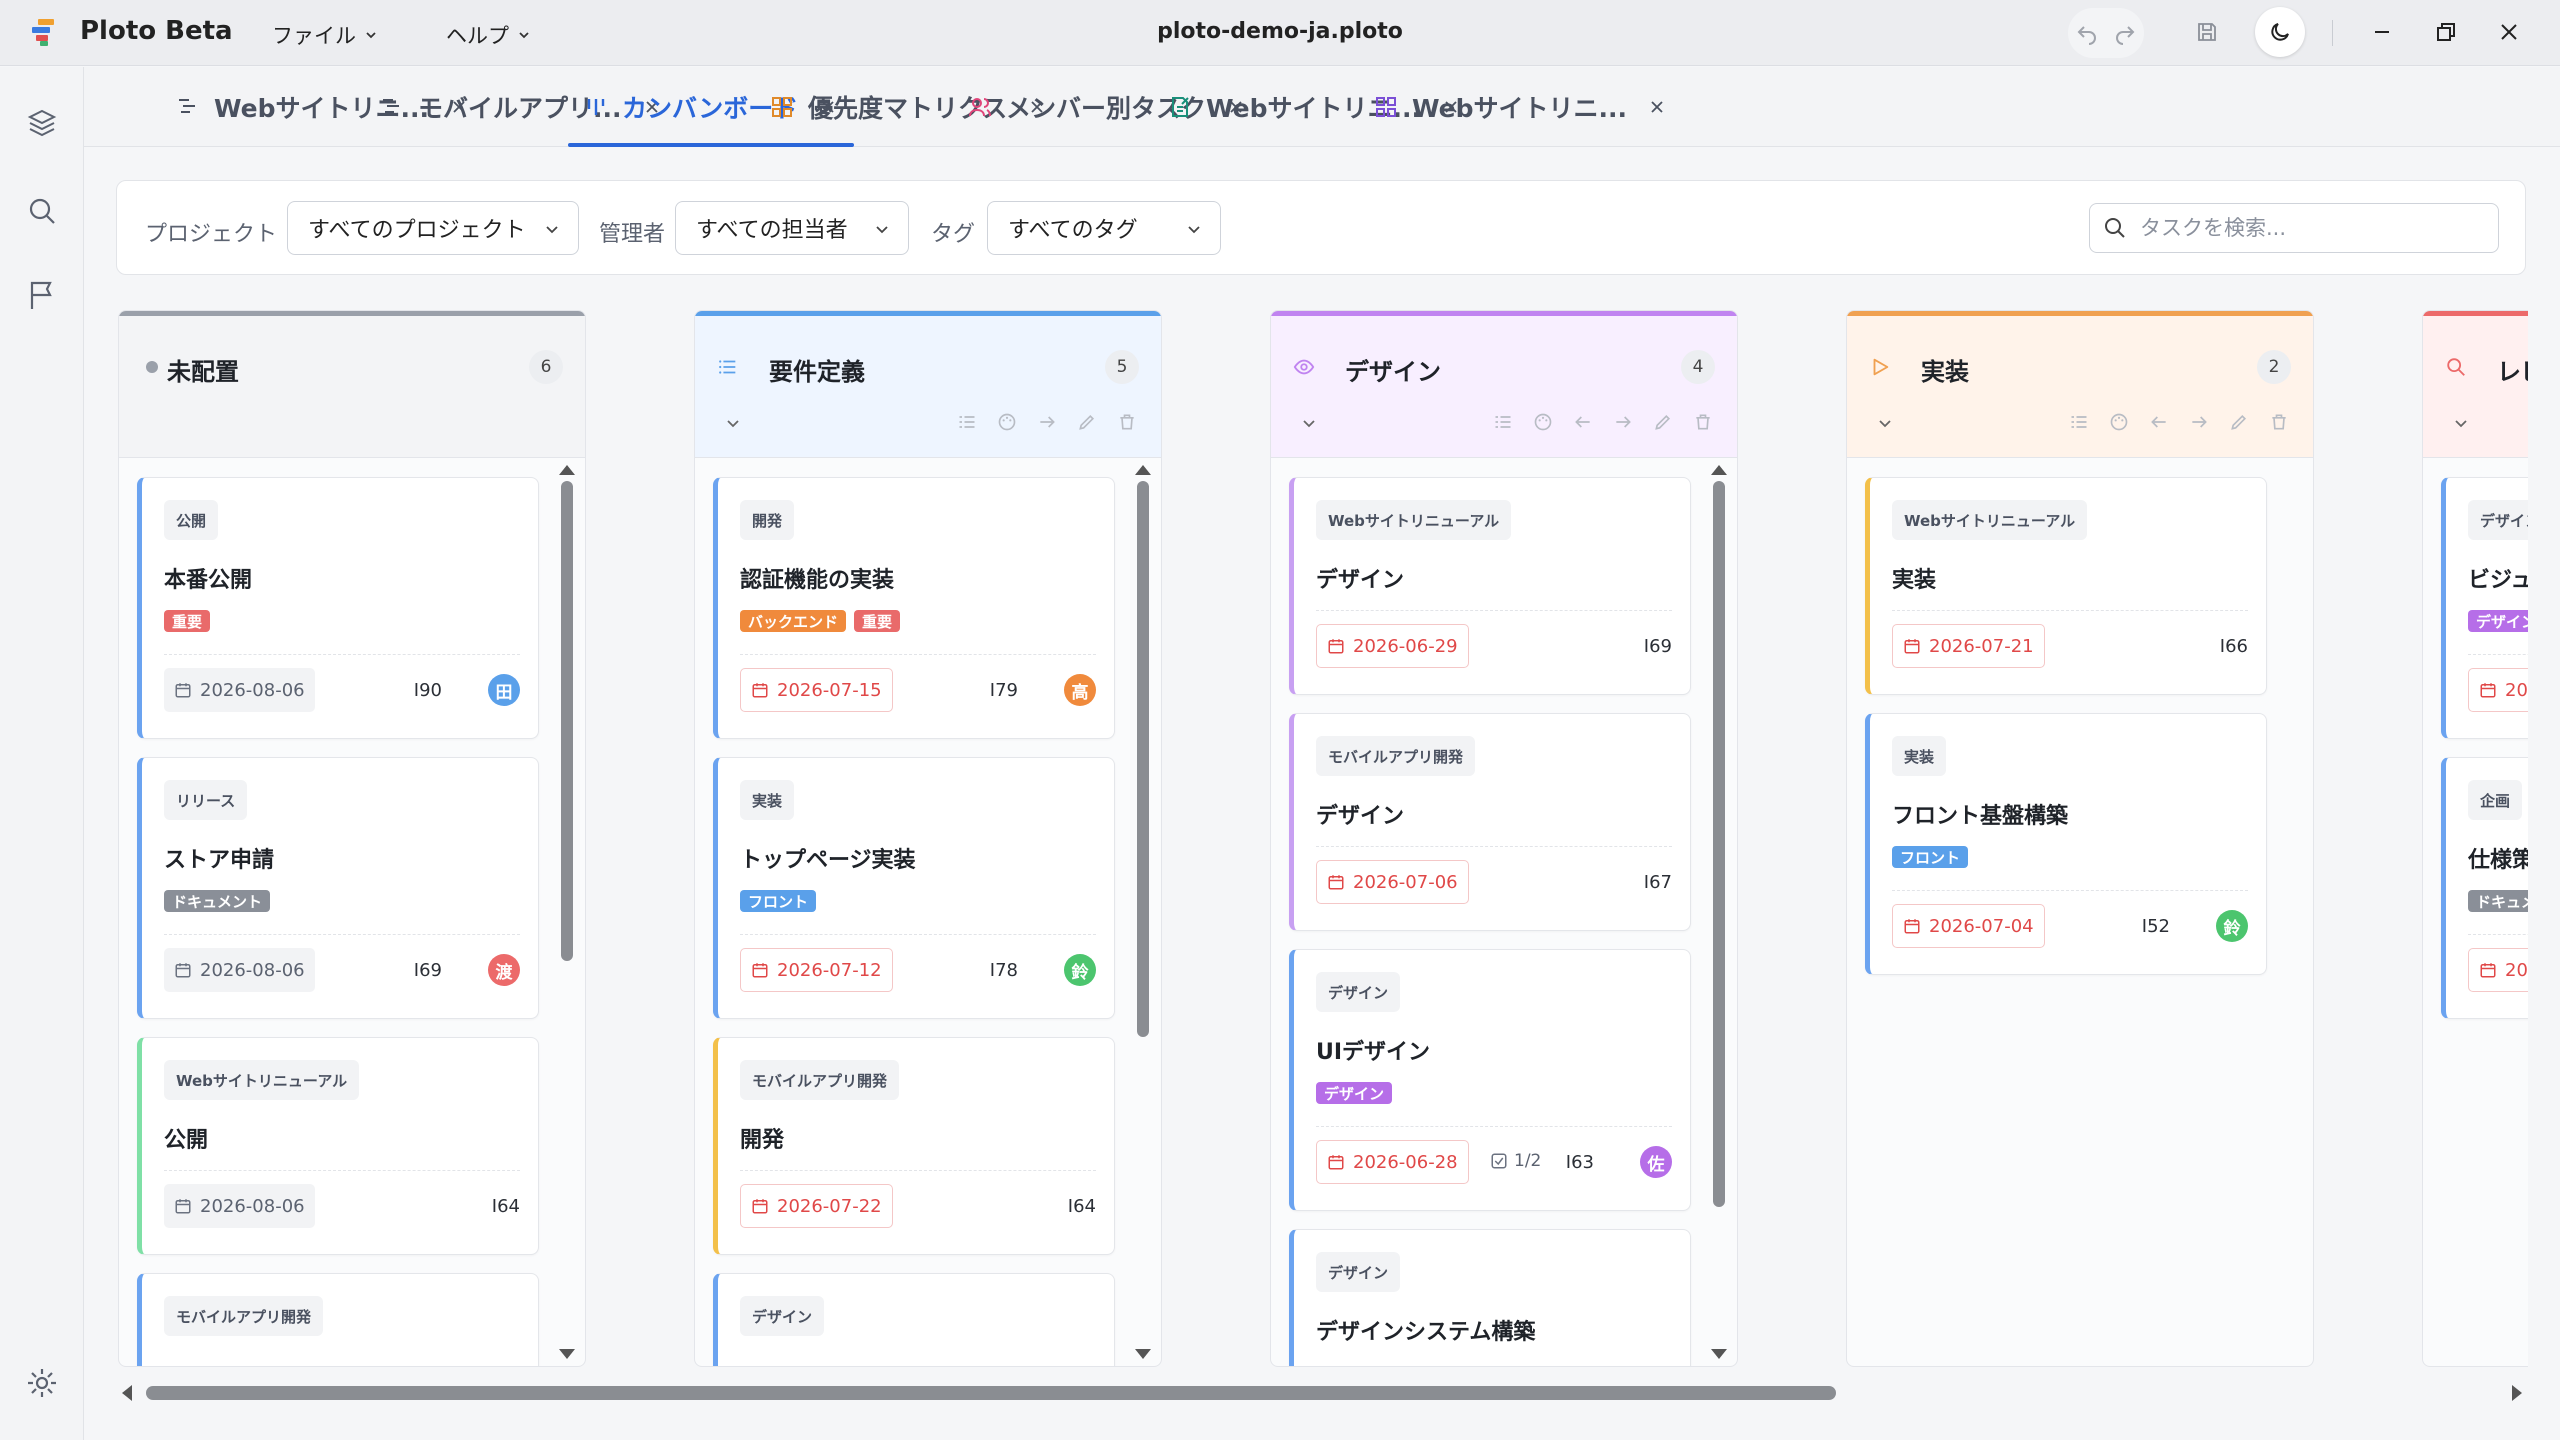 This screenshot has width=2560, height=1440. What do you see at coordinates (127, 1393) in the screenshot?
I see `scroll-left-arrow` at bounding box center [127, 1393].